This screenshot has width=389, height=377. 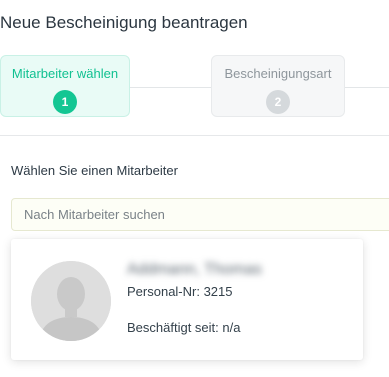 What do you see at coordinates (278, 102) in the screenshot?
I see `step-number-badge: 2` at bounding box center [278, 102].